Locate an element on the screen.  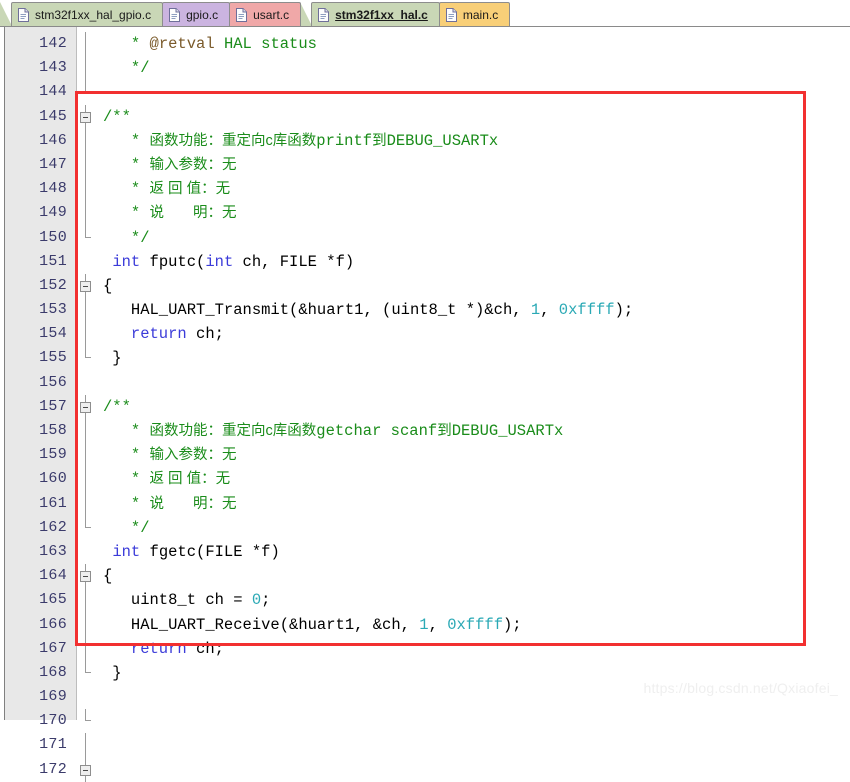
line-number: 163 is located at coordinates (53, 551).